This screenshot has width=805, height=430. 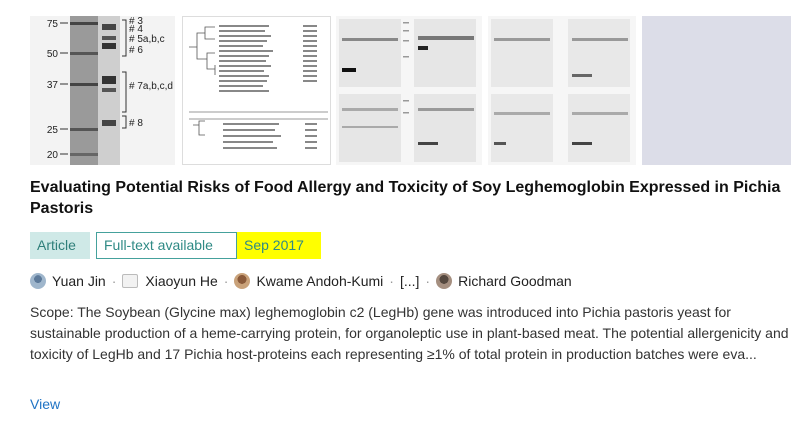 What do you see at coordinates (716, 90) in the screenshot?
I see `figure-thumbnail-placeholder` at bounding box center [716, 90].